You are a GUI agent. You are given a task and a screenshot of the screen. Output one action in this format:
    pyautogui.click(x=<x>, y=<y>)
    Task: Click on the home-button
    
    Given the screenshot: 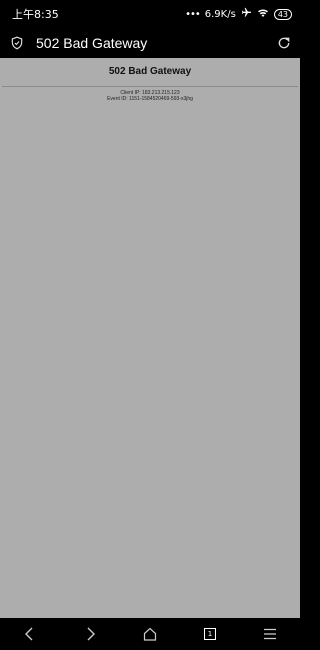 What is the action you would take?
    pyautogui.click(x=150, y=634)
    